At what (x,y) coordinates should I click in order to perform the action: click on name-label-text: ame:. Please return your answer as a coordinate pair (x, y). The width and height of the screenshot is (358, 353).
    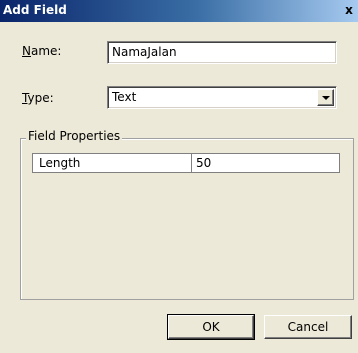
    Looking at the image, I should click on (46, 51).